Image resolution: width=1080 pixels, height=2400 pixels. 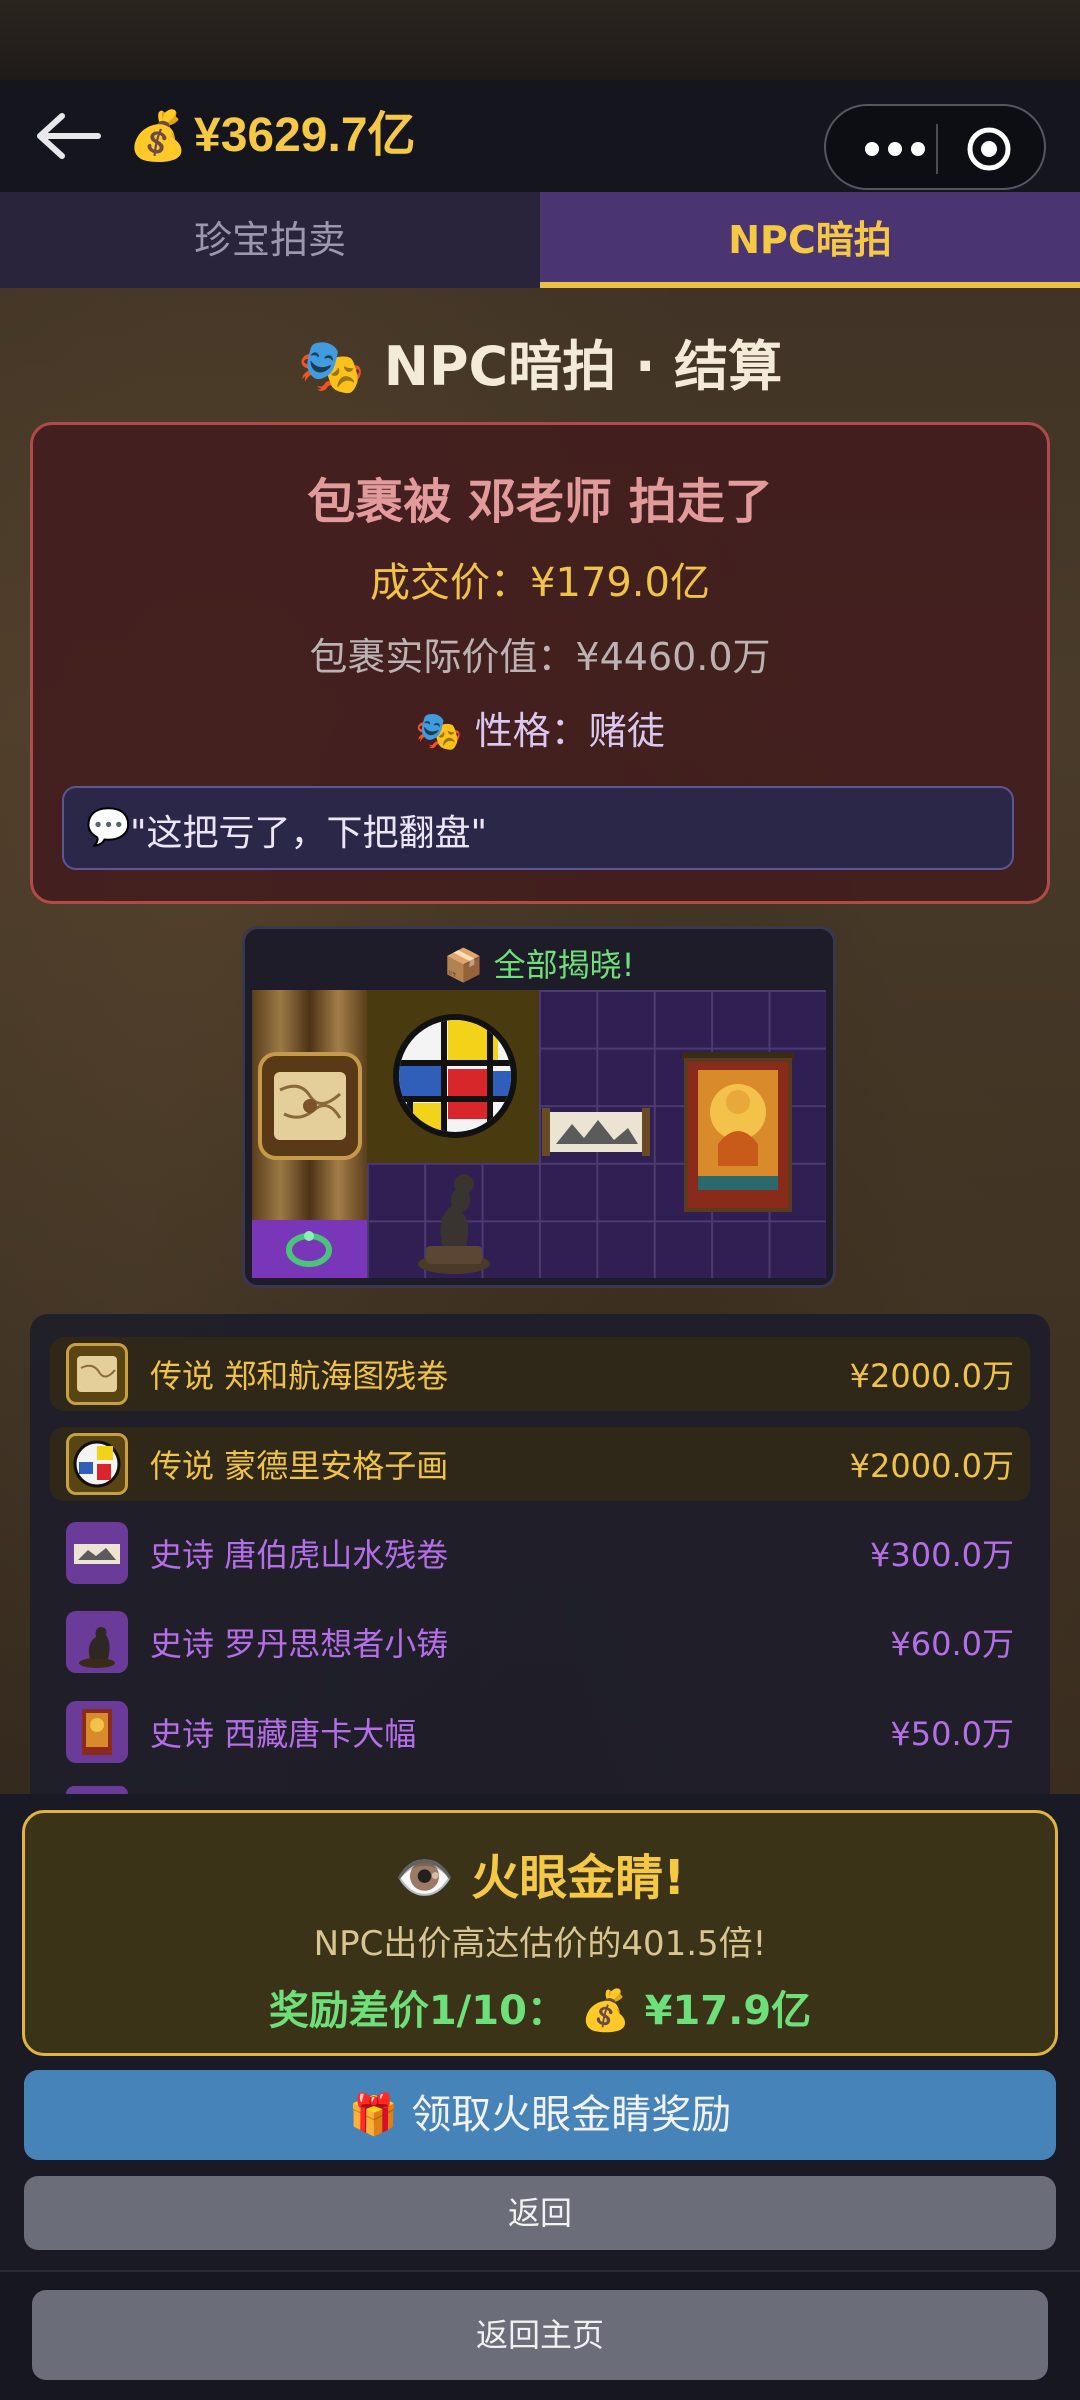 I want to click on capsule-divider, so click(x=937, y=149).